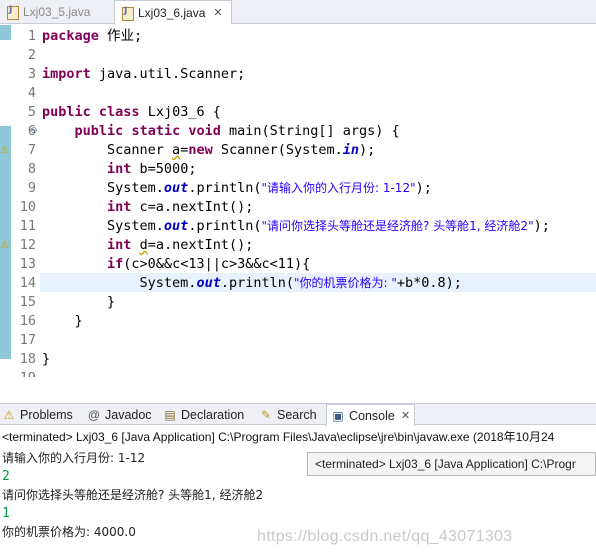 This screenshot has height=557, width=596. What do you see at coordinates (176, 264) in the screenshot?
I see `code-line: if(c>0&&c<13||c>3&&c<11){` at bounding box center [176, 264].